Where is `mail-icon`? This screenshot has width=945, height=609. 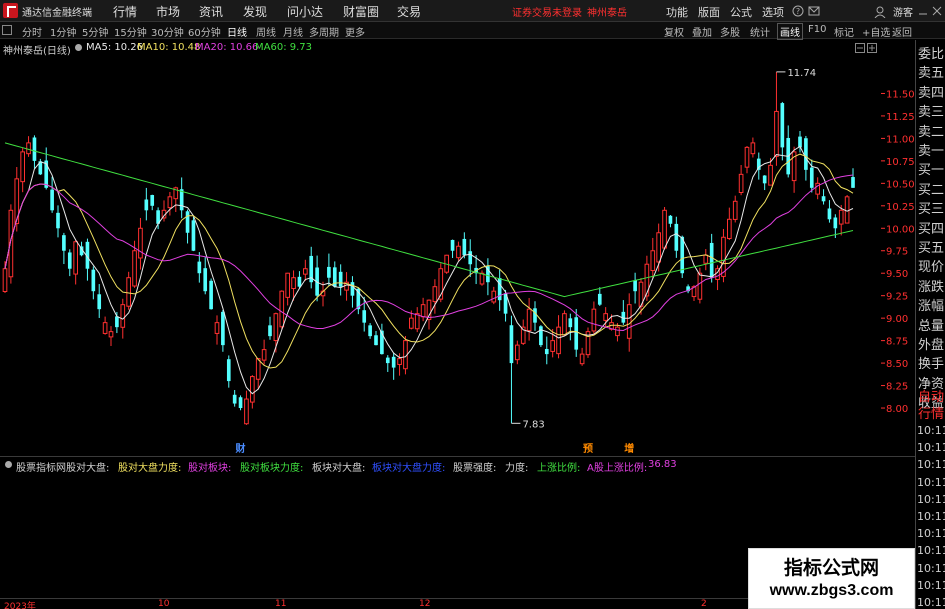 mail-icon is located at coordinates (814, 11).